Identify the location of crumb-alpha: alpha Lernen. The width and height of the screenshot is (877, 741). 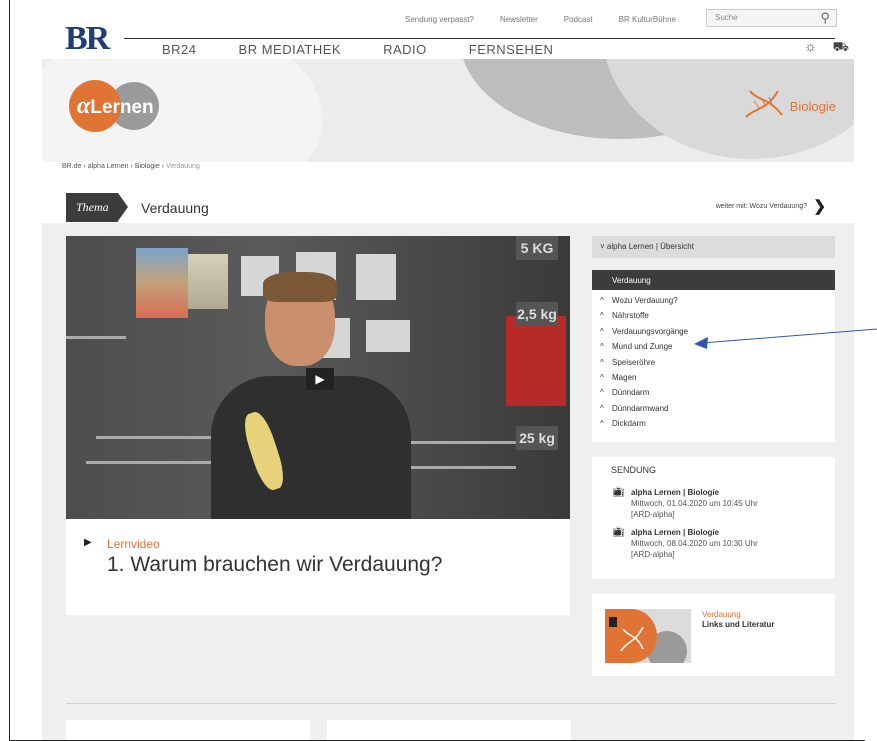
(108, 166).